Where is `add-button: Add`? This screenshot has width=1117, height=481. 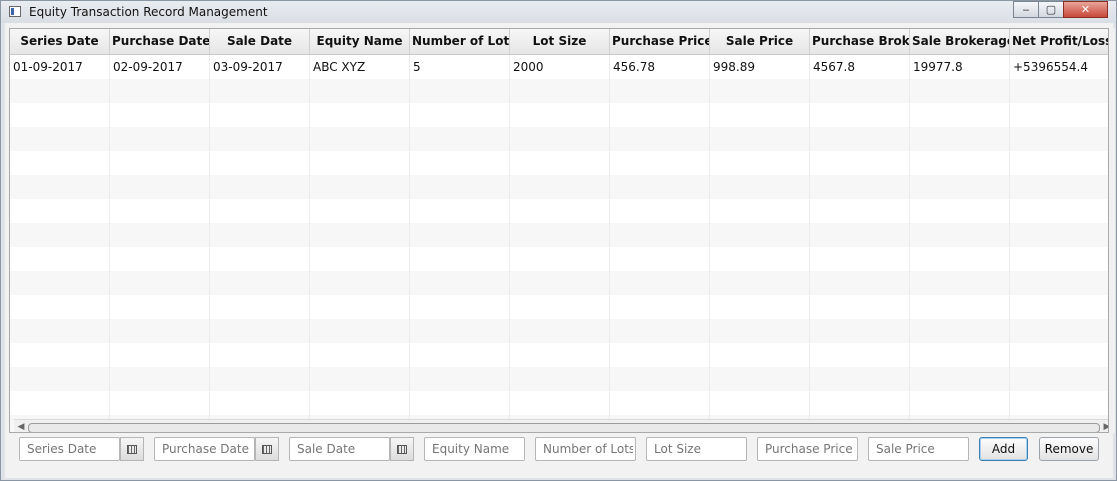 add-button: Add is located at coordinates (1003, 449).